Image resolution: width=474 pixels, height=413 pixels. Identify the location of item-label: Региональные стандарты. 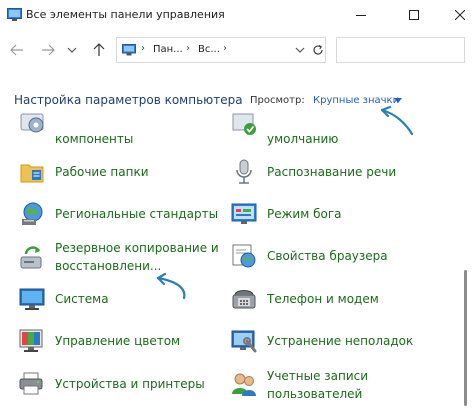
(137, 214).